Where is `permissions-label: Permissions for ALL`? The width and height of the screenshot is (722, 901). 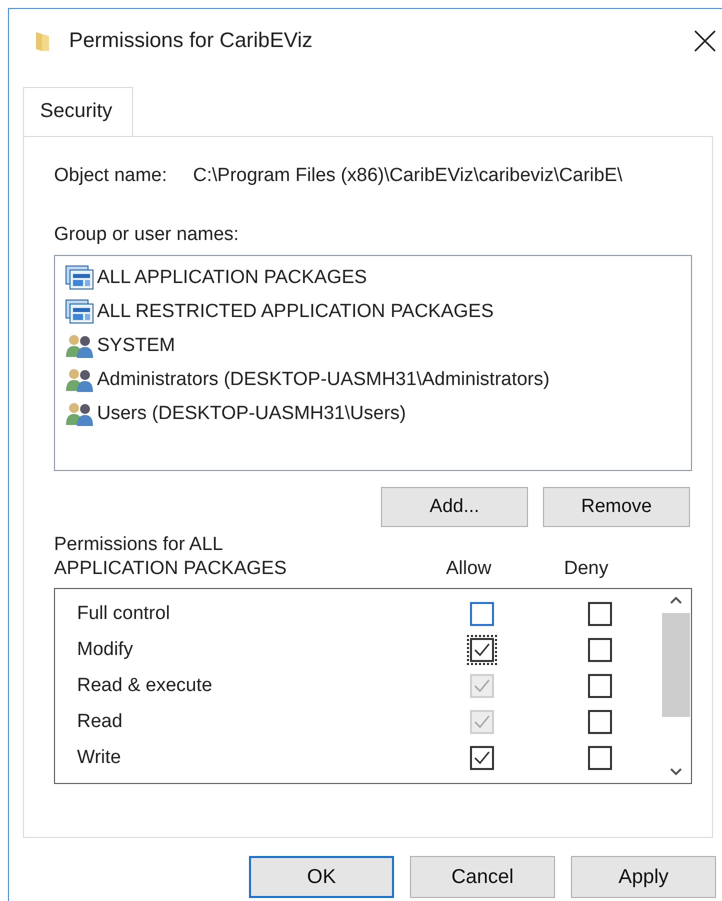 permissions-label: Permissions for ALL is located at coordinates (139, 545).